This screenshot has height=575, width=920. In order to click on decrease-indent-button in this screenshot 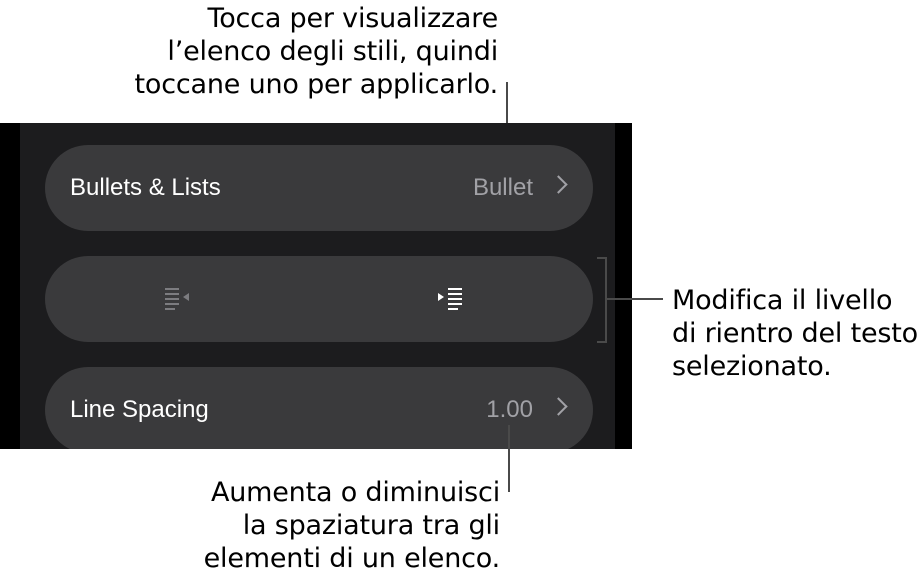, I will do `click(179, 299)`.